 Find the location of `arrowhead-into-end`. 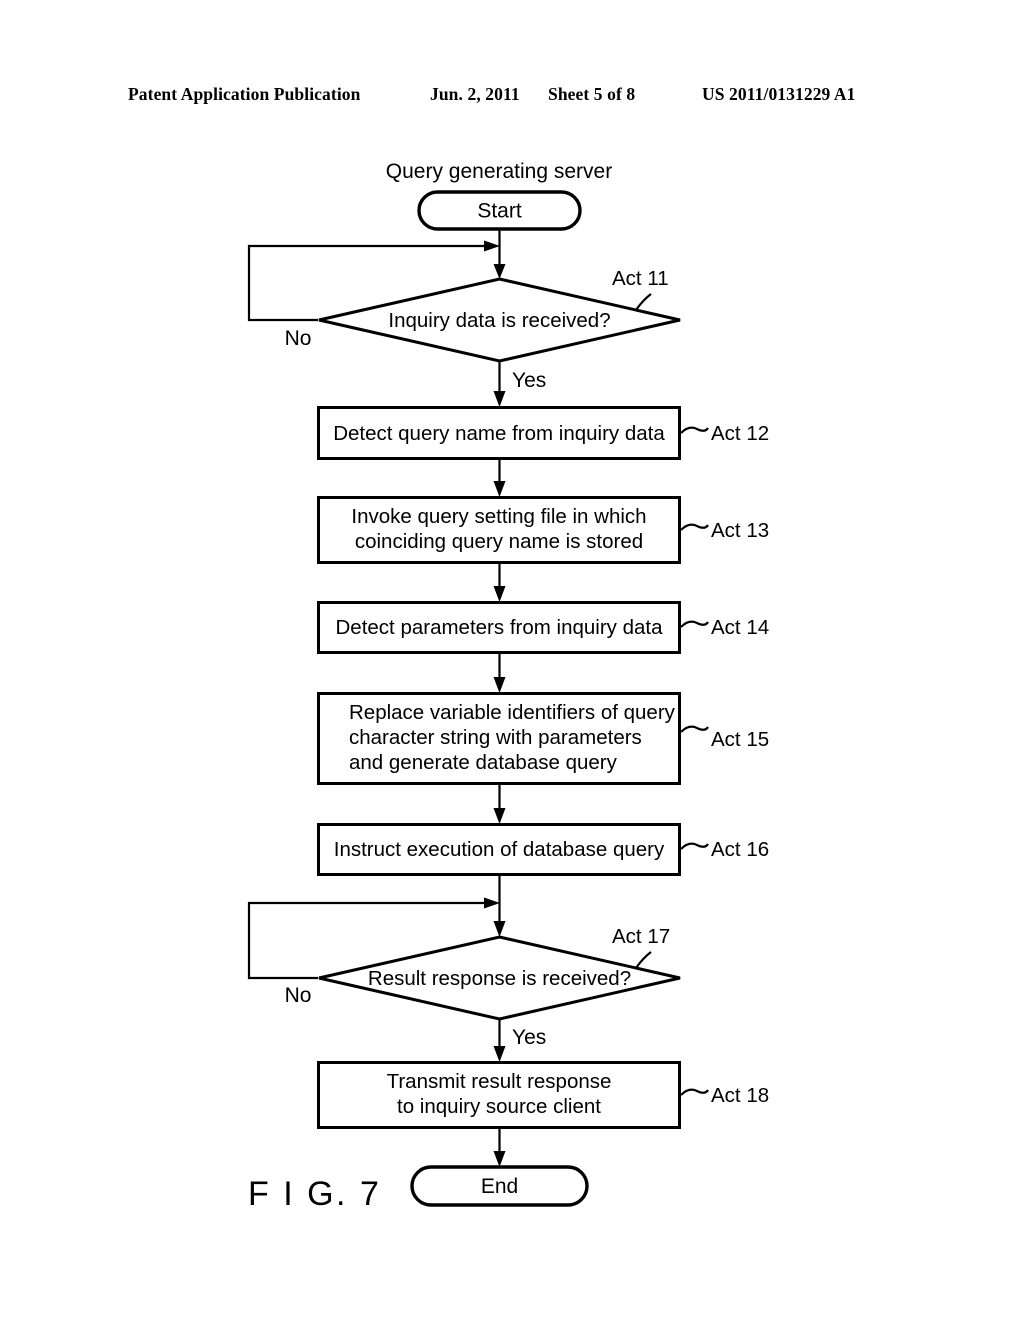

arrowhead-into-end is located at coordinates (499, 1159).